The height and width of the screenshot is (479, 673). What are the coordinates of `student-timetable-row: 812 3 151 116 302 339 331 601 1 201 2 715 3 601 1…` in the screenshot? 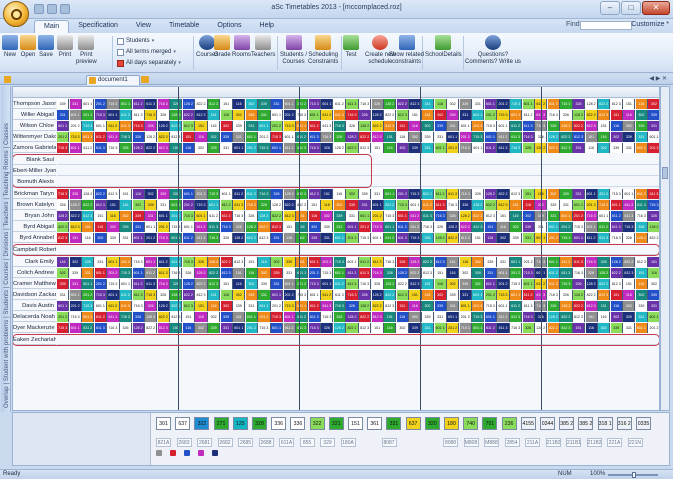 It's located at (358, 238).